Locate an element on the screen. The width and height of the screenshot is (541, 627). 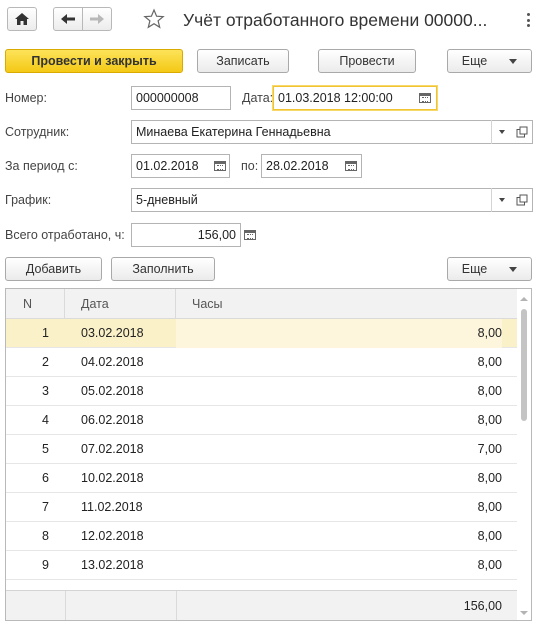
table-header: N Дата Часы is located at coordinates (262, 304).